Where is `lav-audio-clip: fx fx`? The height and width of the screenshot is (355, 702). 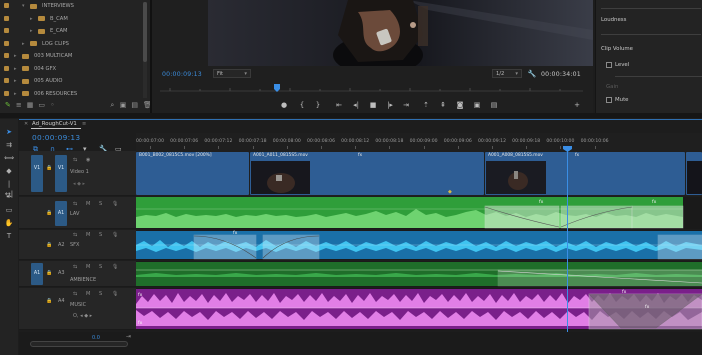 lav-audio-clip: fx fx is located at coordinates (419, 213).